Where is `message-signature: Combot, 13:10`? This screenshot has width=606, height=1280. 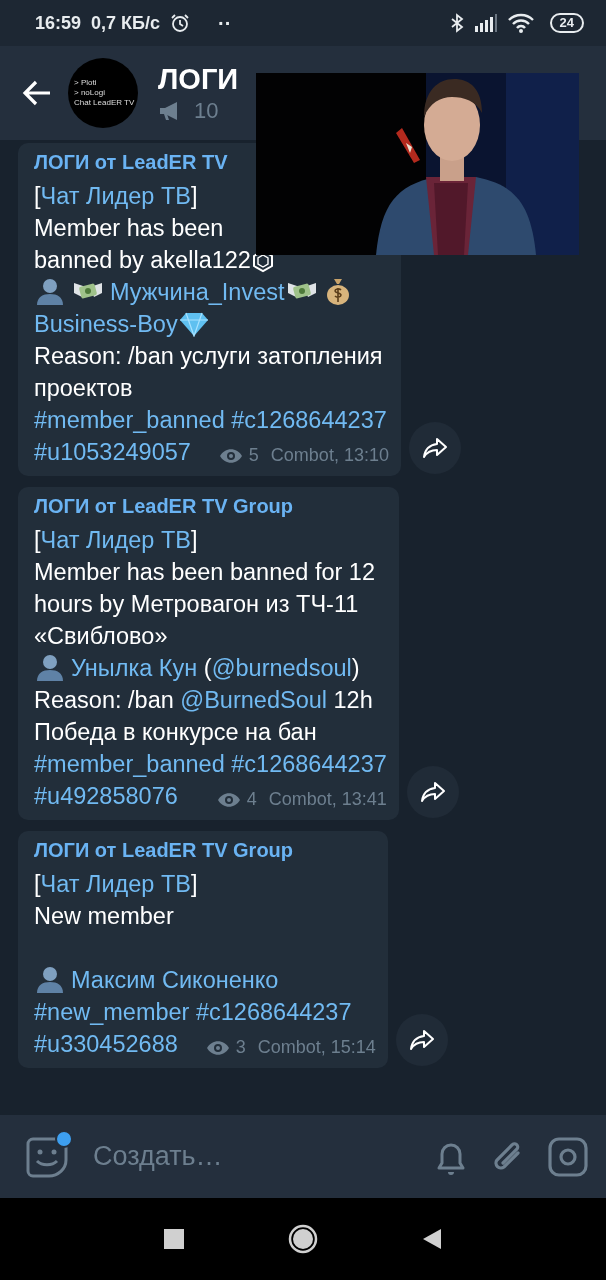 message-signature: Combot, 13:10 is located at coordinates (329, 455).